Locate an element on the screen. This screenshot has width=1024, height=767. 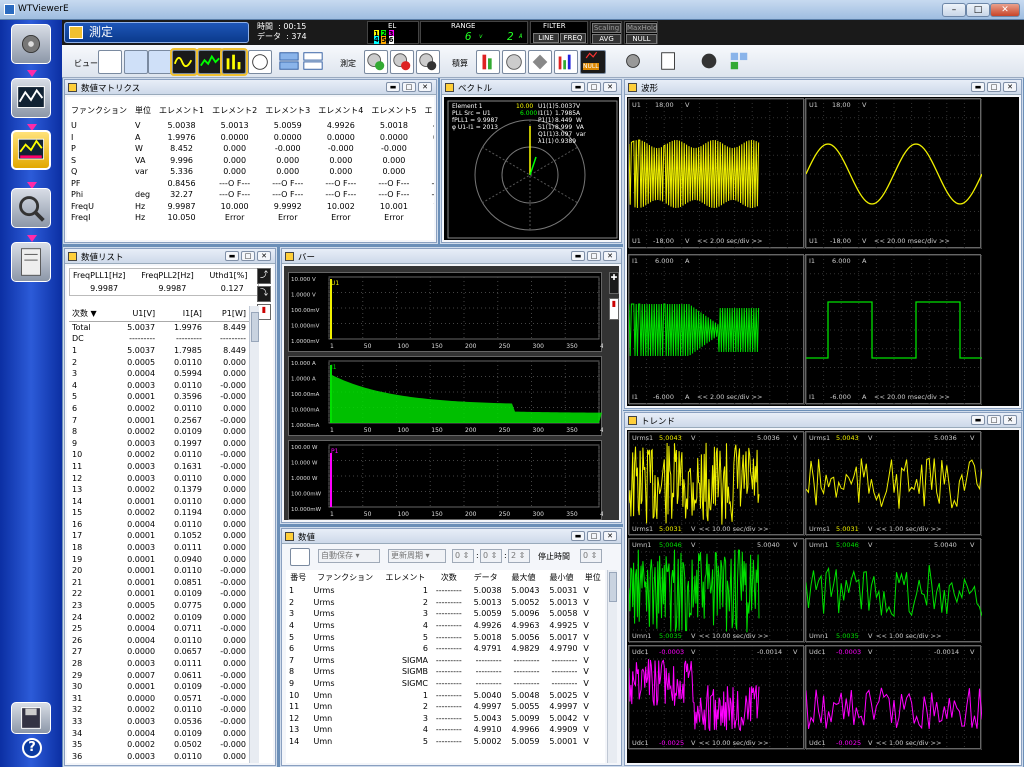
report-mode-button is located at coordinates (31, 262).